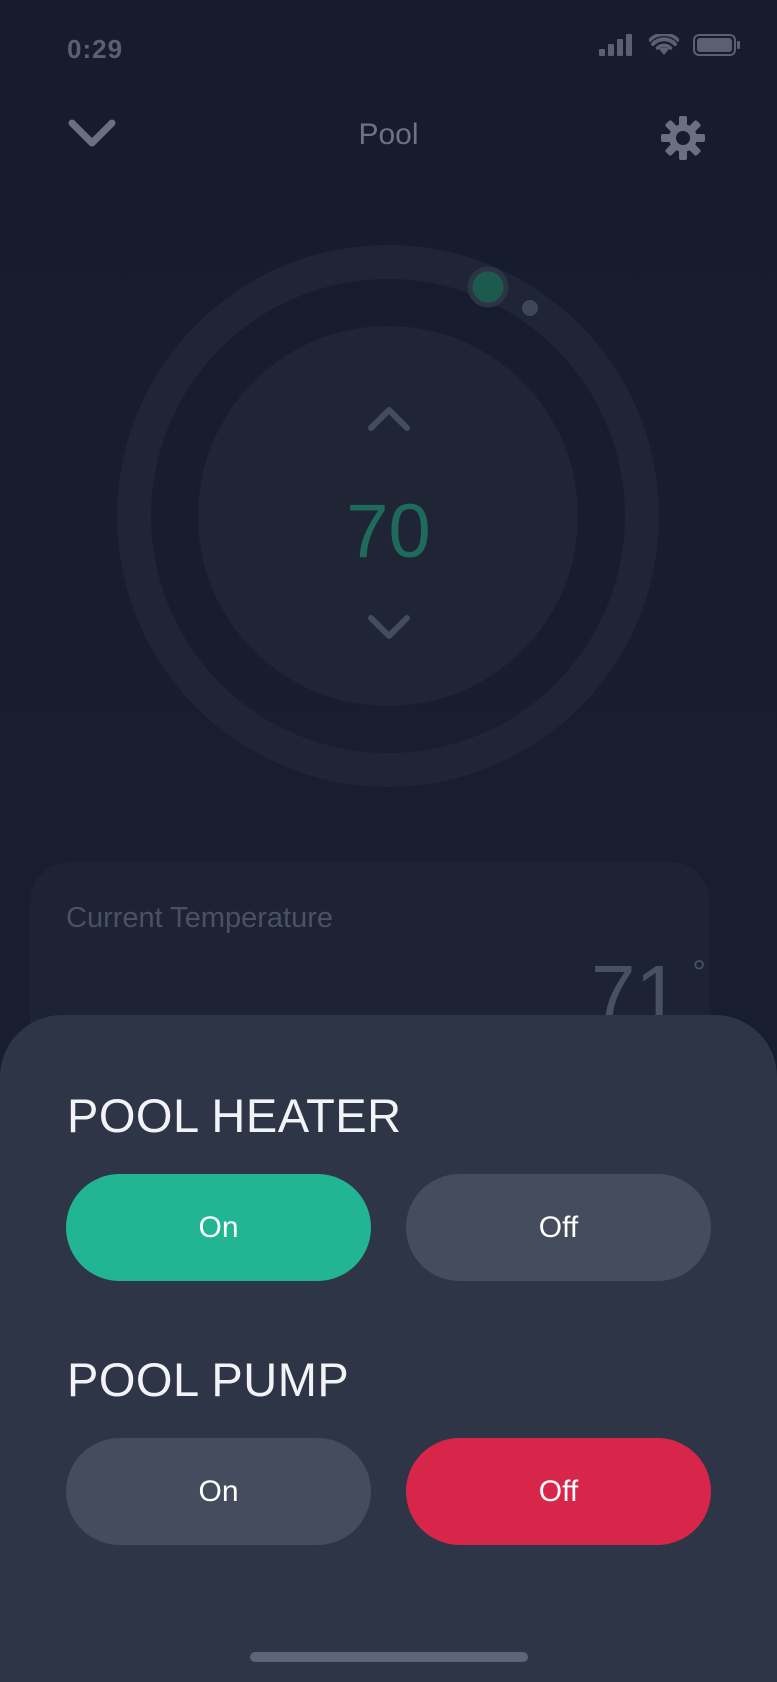  I want to click on wifi-icon, so click(664, 44).